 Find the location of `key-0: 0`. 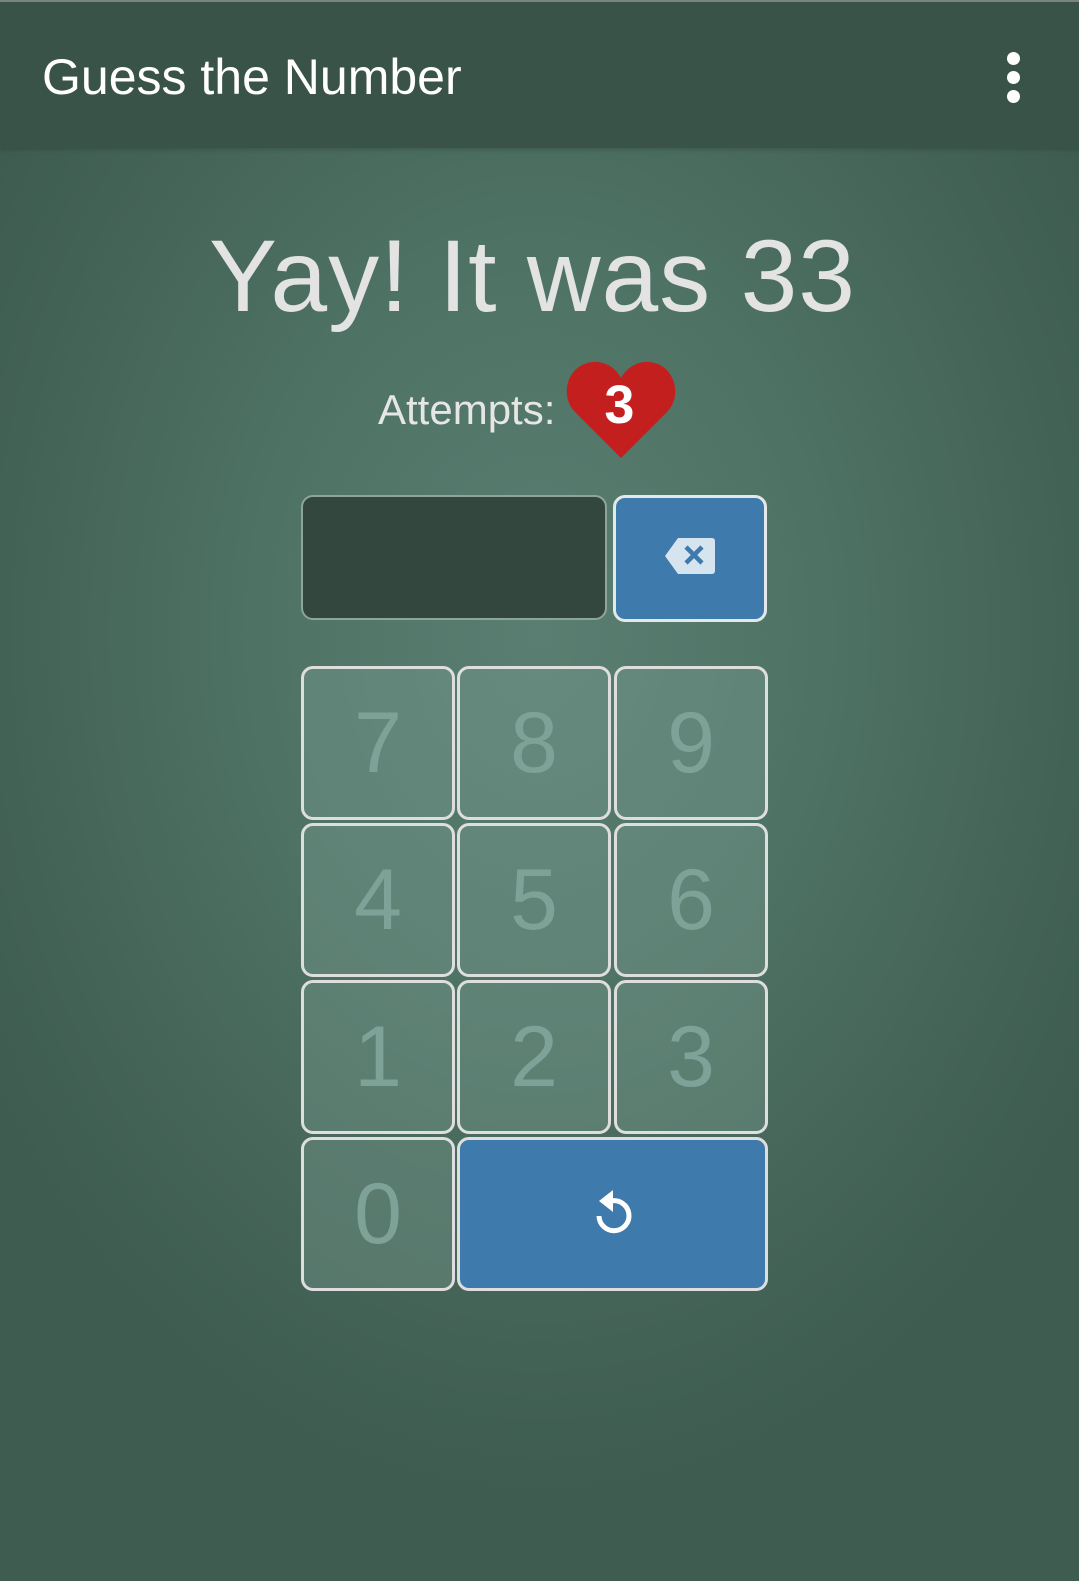

key-0: 0 is located at coordinates (378, 1214).